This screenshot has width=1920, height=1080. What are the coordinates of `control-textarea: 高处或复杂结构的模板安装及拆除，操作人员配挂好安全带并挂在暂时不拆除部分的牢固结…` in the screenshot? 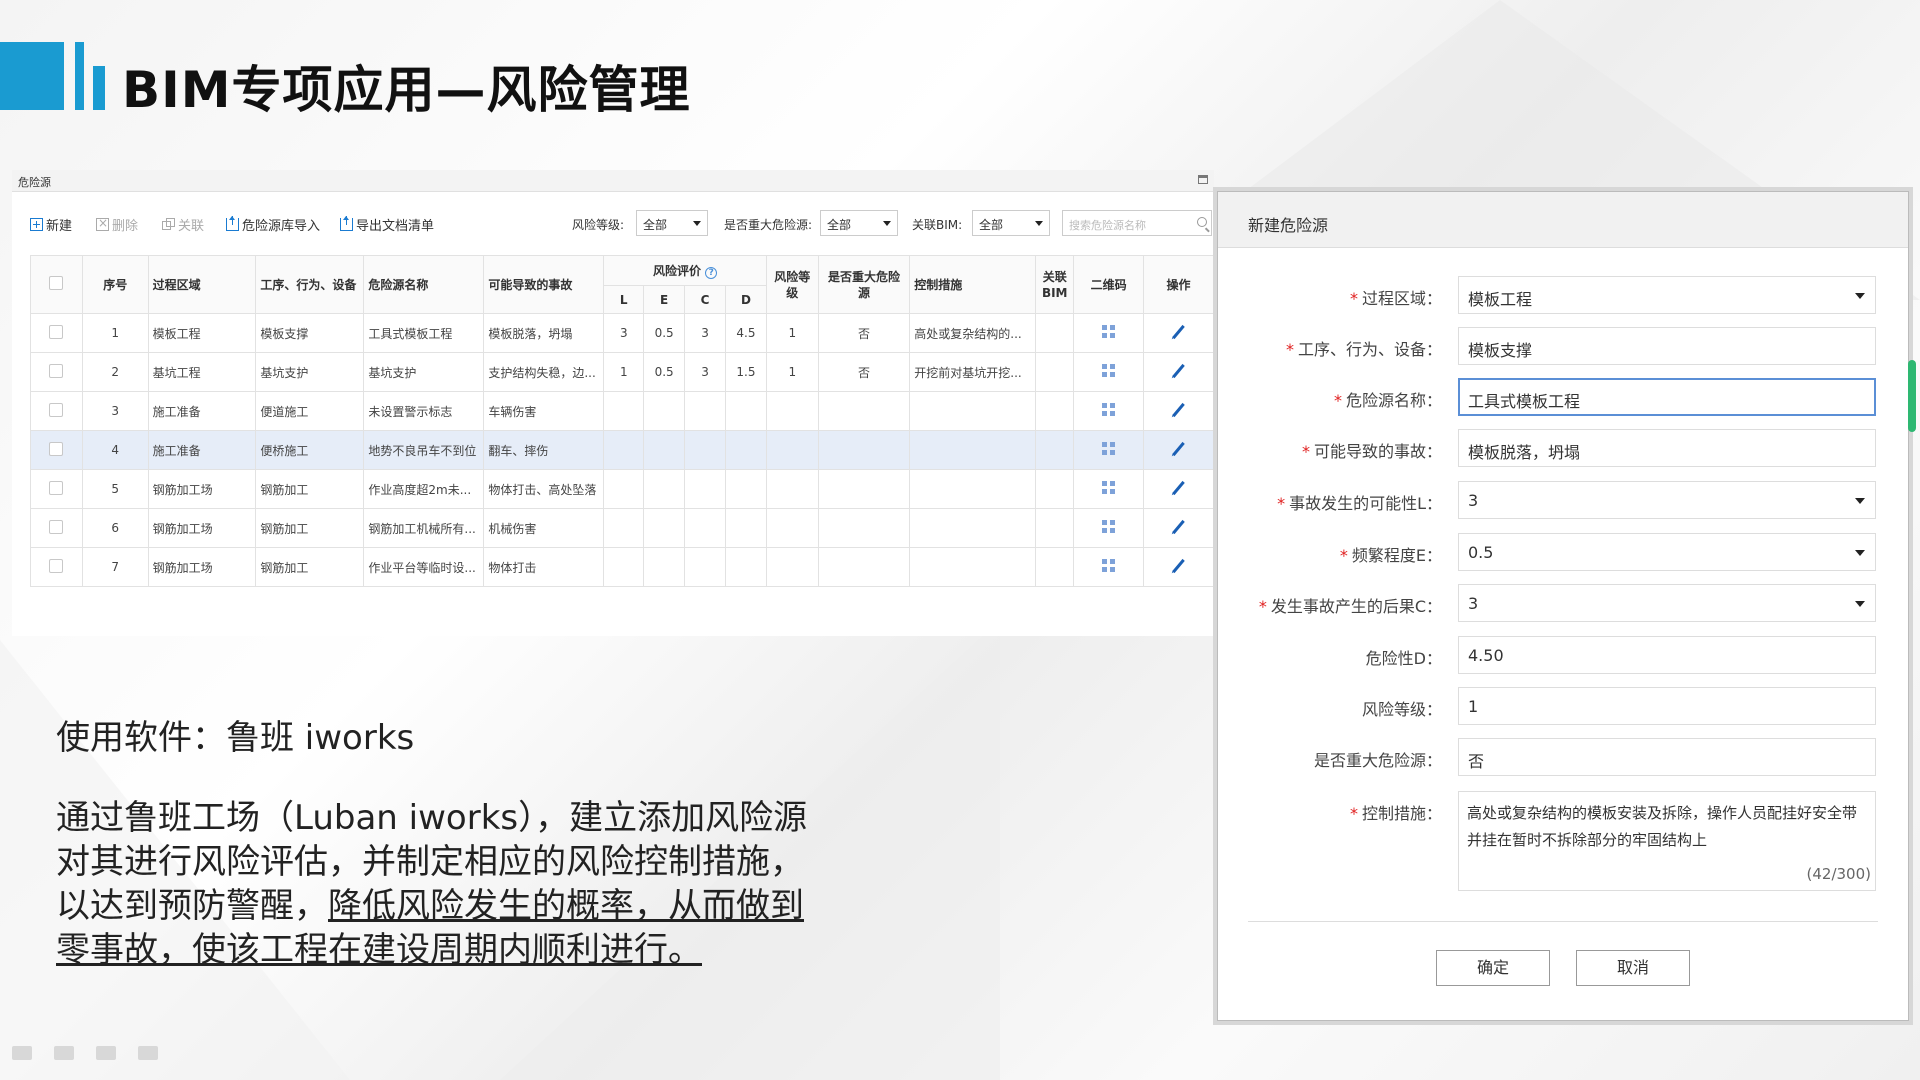 It's located at (1667, 841).